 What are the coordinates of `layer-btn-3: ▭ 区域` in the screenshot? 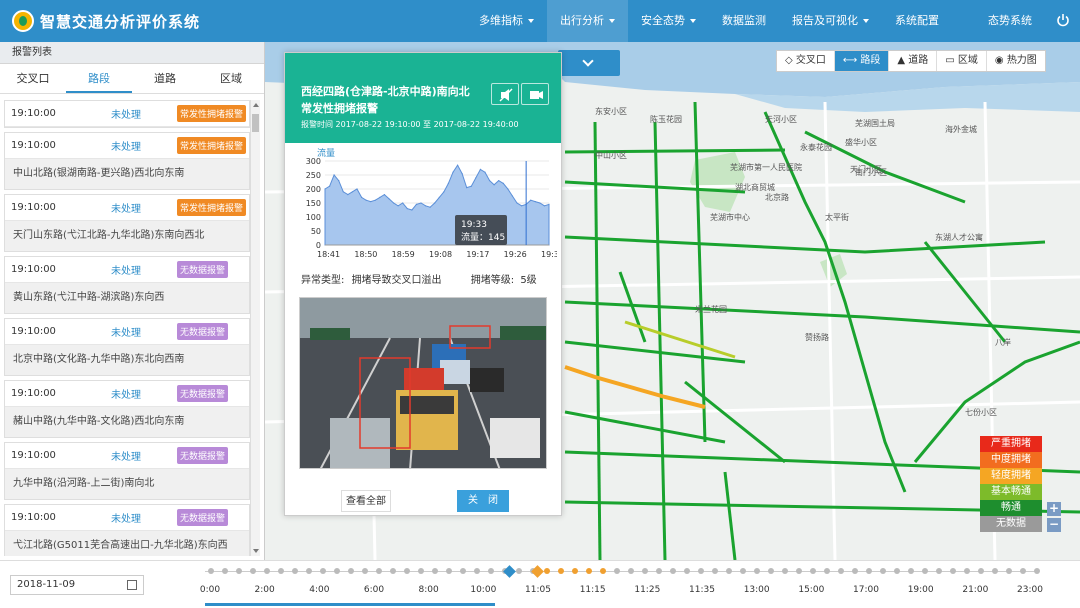 It's located at (962, 61).